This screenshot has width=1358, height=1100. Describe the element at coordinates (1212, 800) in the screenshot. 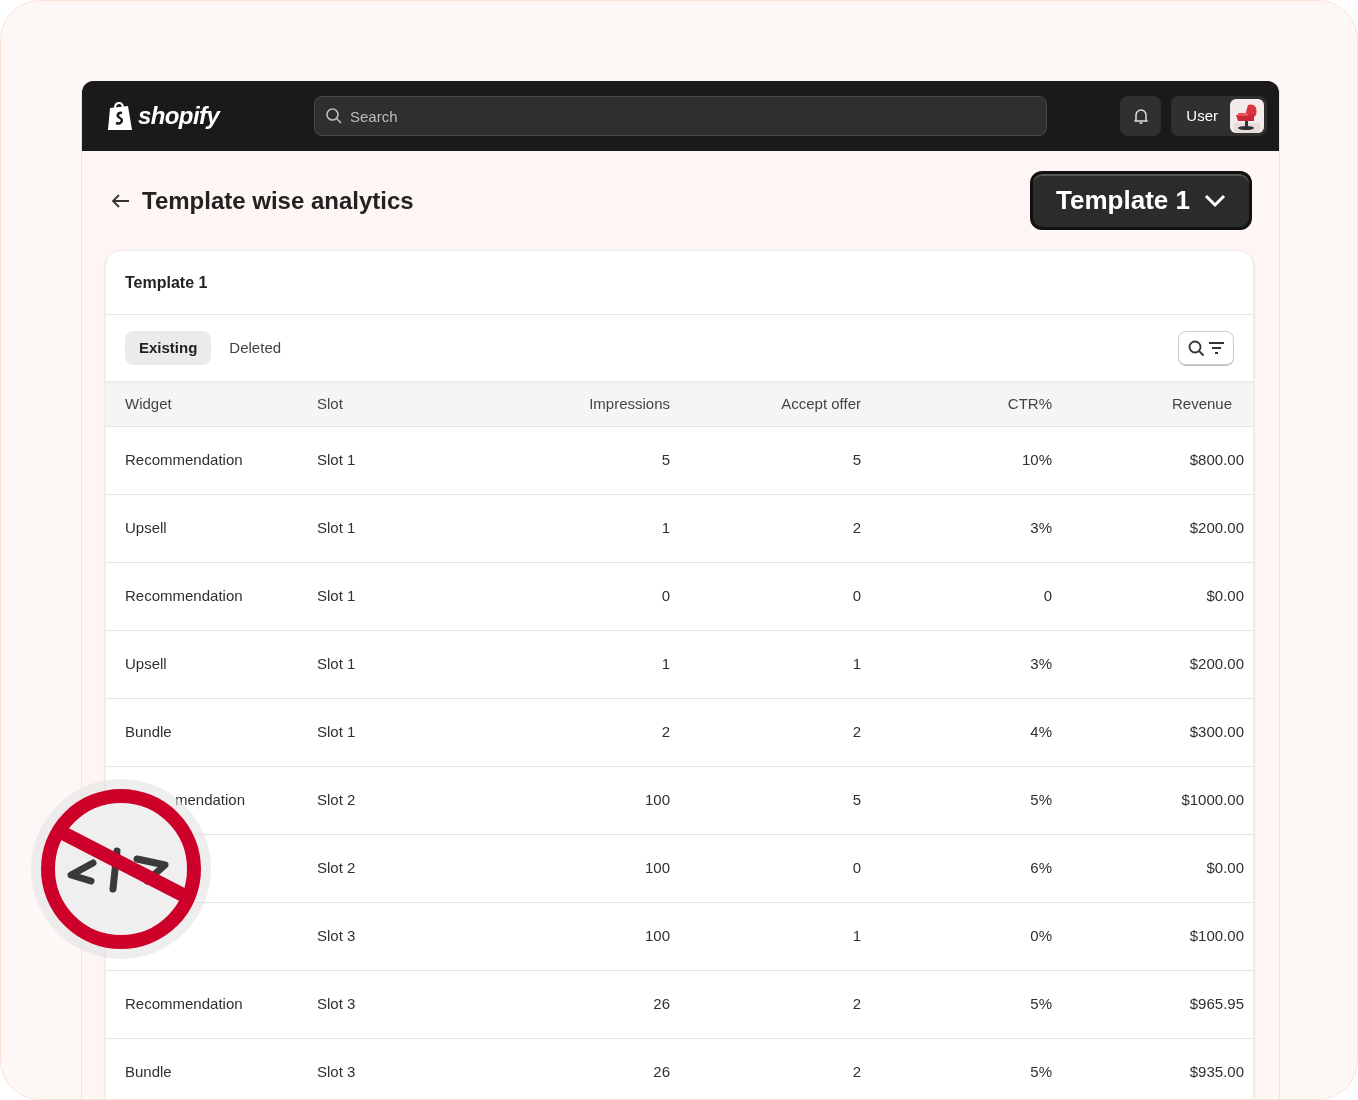

I see `table-cell: $1000.00` at that location.